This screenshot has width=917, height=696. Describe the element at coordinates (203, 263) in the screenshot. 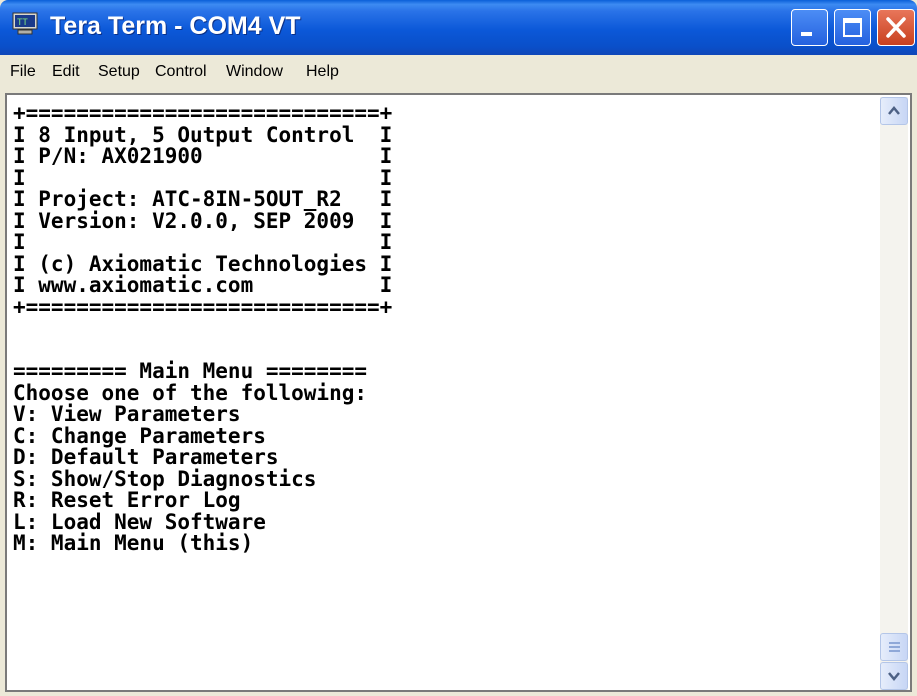

I see `terminal-line: I (c) Axiomatic Technologies I` at that location.